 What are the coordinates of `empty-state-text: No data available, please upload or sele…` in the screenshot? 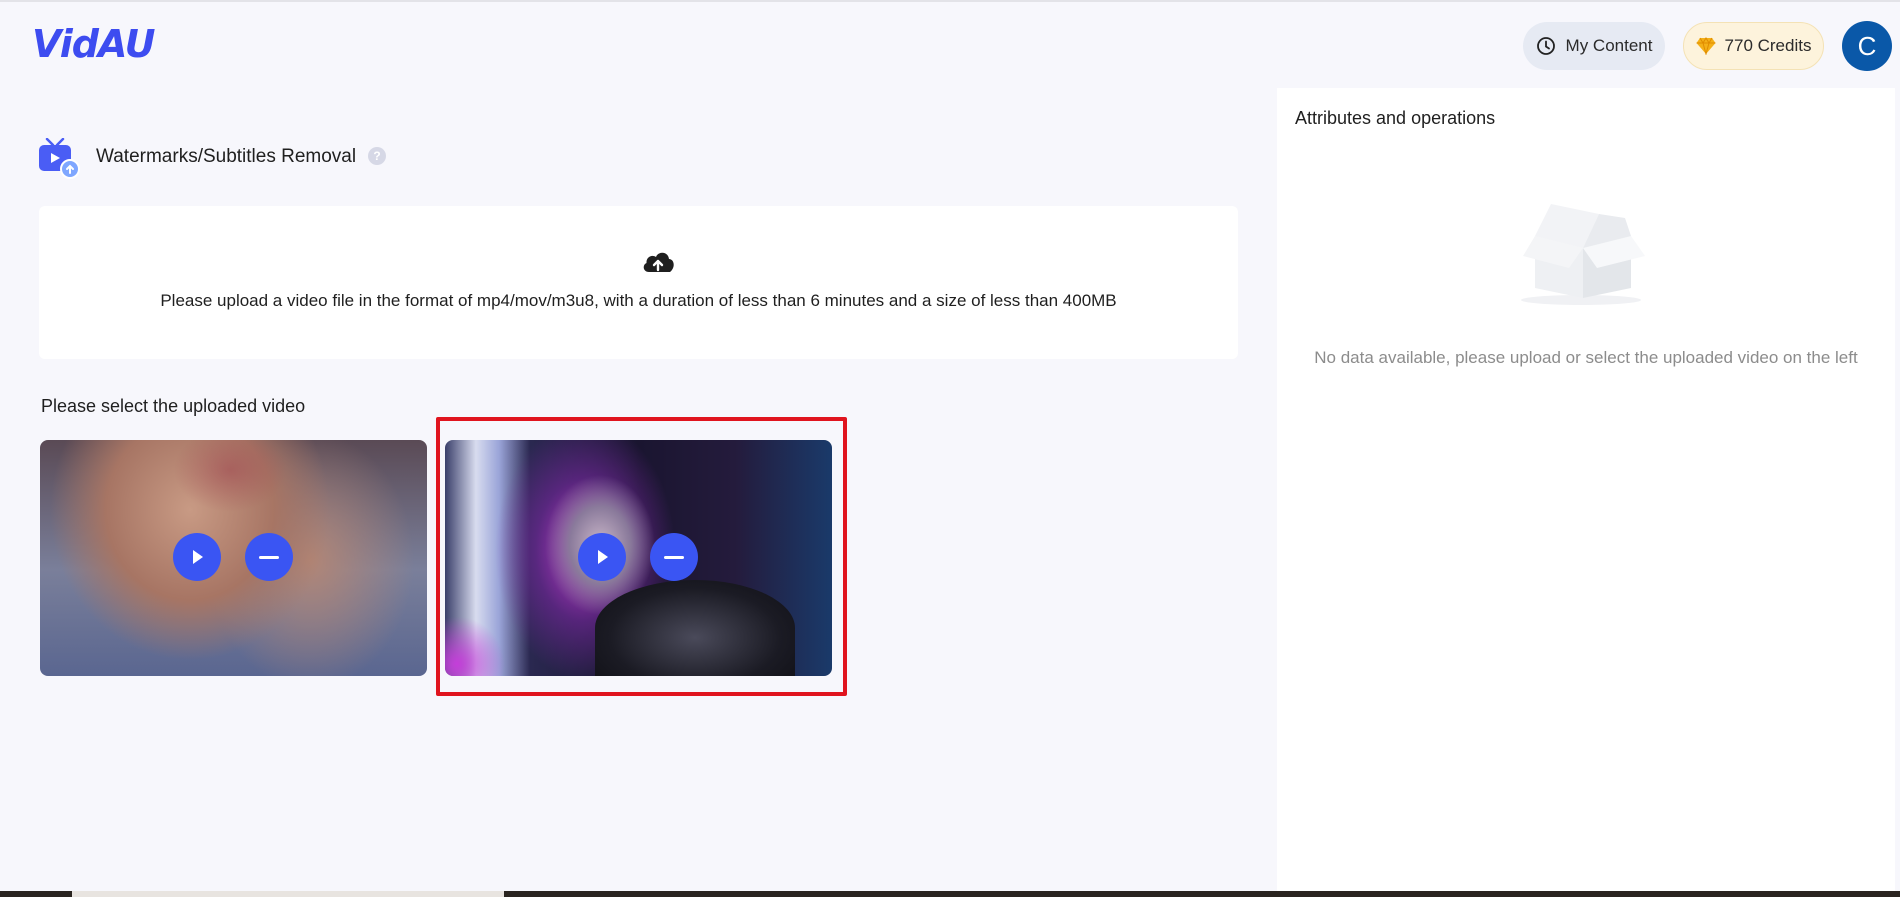 It's located at (1586, 357).